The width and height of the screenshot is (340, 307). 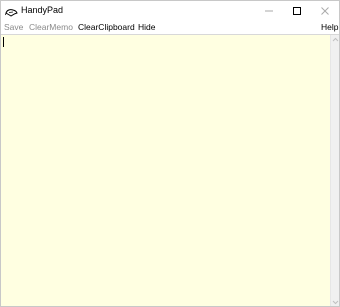 I want to click on scroll-down-button, so click(x=335, y=302).